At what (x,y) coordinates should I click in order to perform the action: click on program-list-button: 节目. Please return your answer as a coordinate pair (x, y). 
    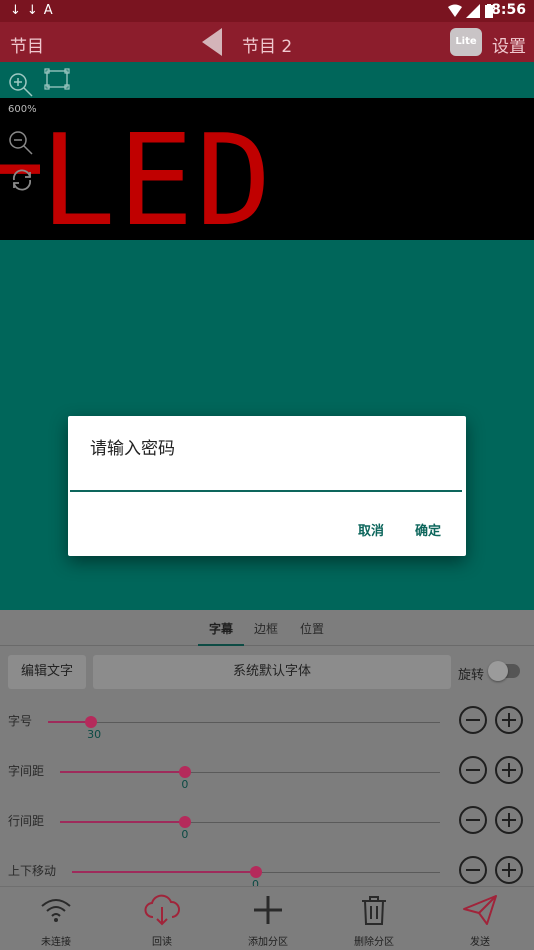
    Looking at the image, I should click on (27, 44).